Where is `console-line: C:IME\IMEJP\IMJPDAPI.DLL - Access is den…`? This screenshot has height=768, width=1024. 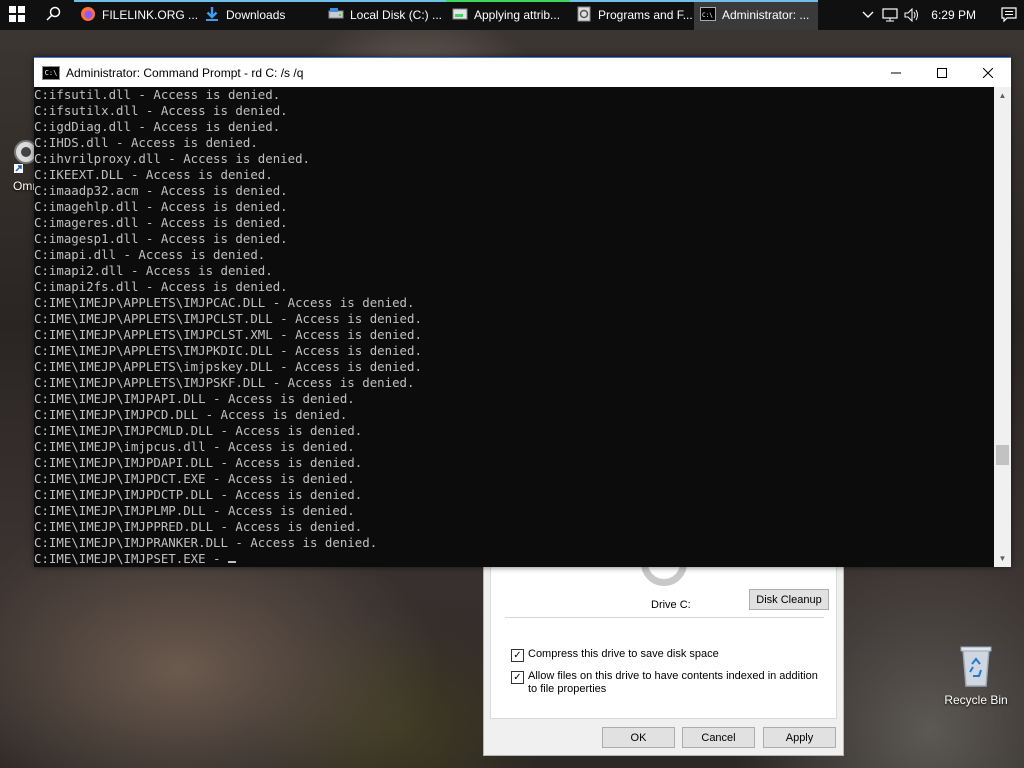
console-line: C:IME\IMEJP\IMJPDAPI.DLL - Access is den… is located at coordinates (198, 462).